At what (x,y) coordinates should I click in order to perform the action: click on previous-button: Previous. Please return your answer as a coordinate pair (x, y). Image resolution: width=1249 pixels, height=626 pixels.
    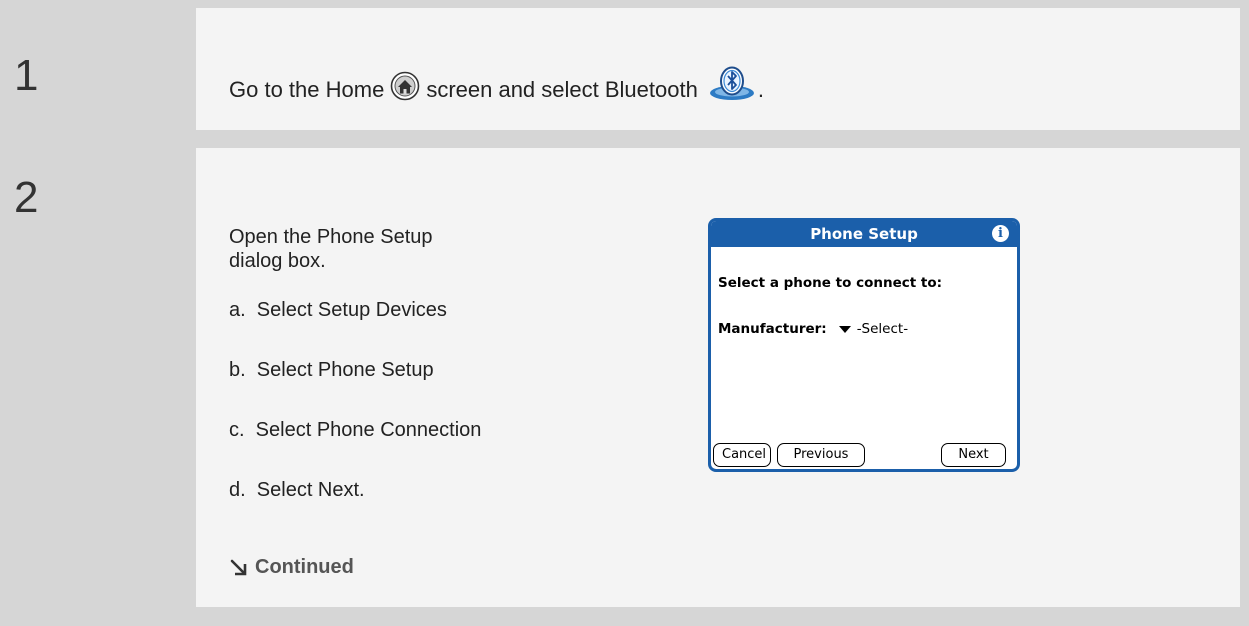
    Looking at the image, I should click on (821, 455).